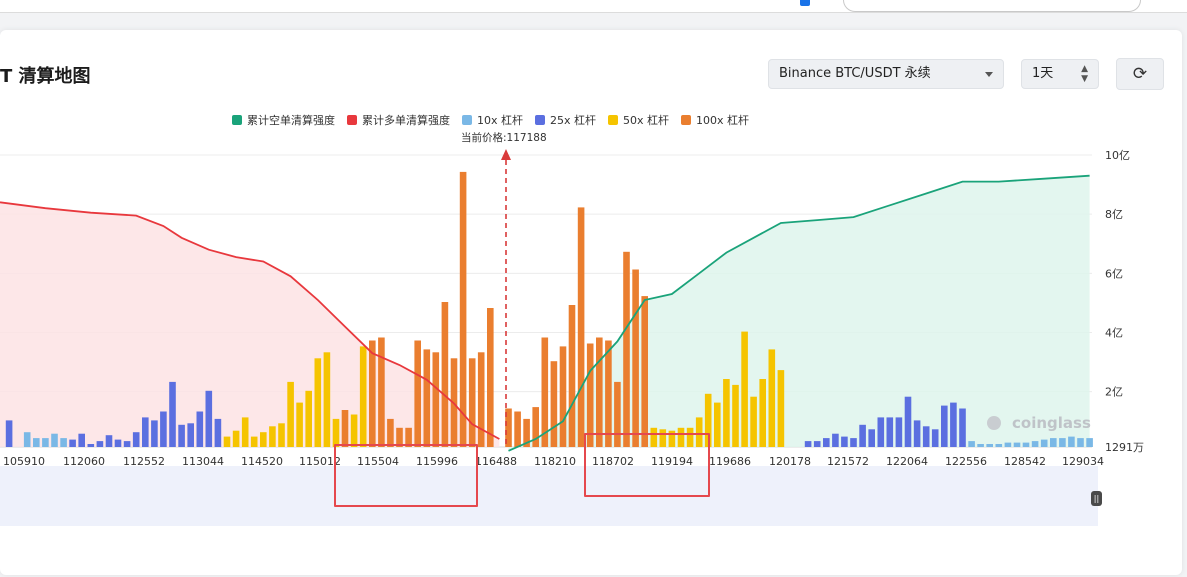 This screenshot has height=577, width=1187. What do you see at coordinates (24, 461) in the screenshot?
I see `x-tick-label: 105910` at bounding box center [24, 461].